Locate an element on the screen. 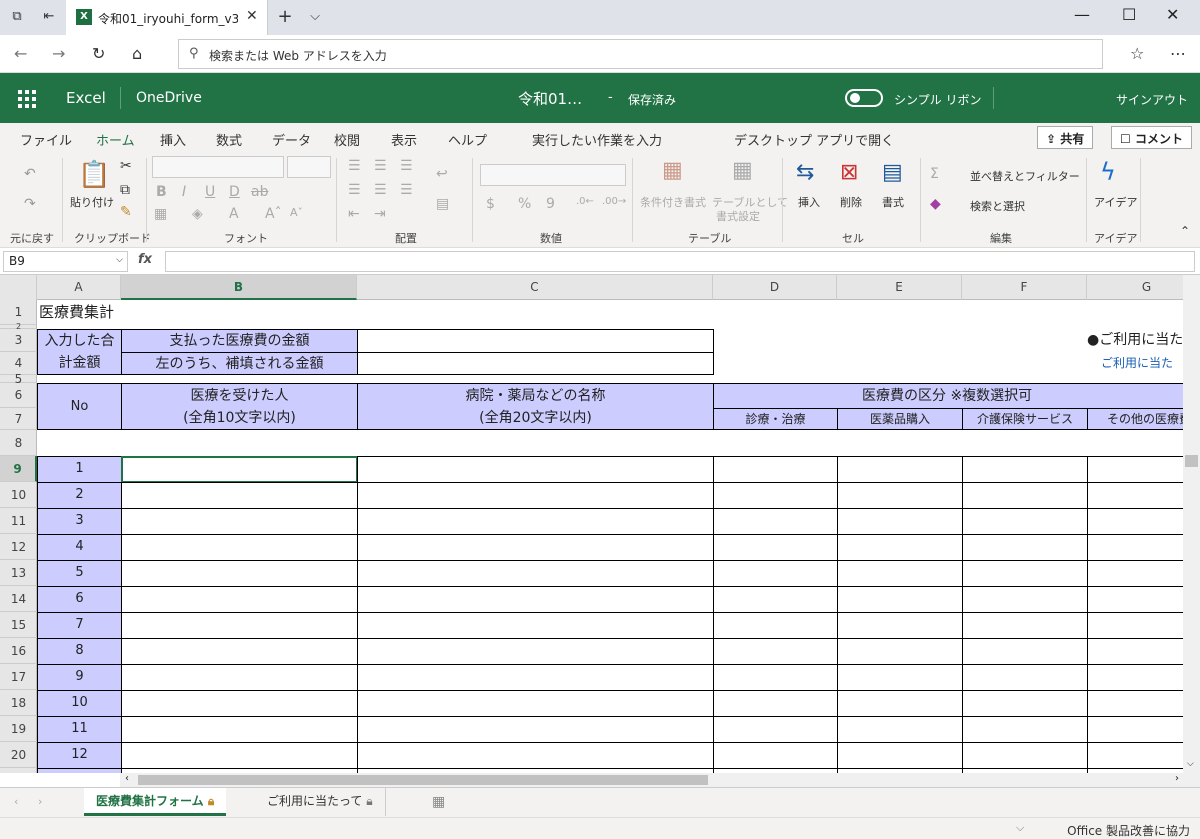 This screenshot has height=839, width=1200. row-header: 20 is located at coordinates (18, 755).